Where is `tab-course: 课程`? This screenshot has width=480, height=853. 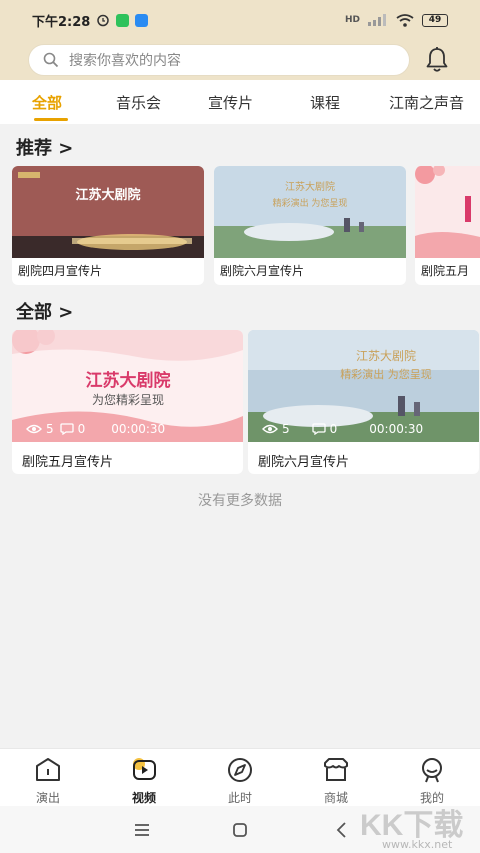 tab-course: 课程 is located at coordinates (325, 102).